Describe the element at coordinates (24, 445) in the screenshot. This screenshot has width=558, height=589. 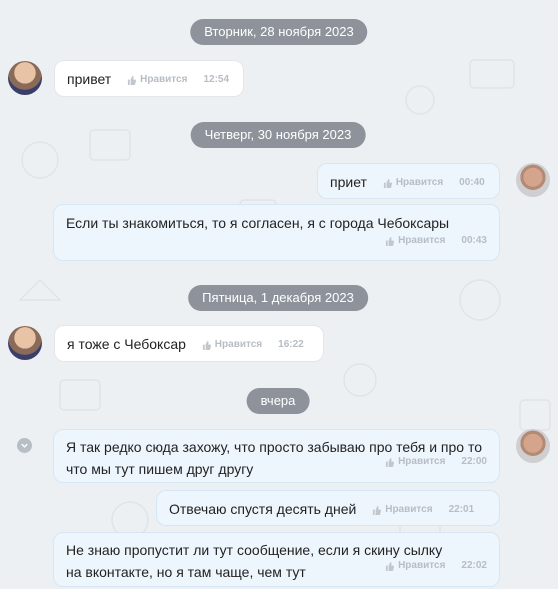
I see `chevron-down-icon` at that location.